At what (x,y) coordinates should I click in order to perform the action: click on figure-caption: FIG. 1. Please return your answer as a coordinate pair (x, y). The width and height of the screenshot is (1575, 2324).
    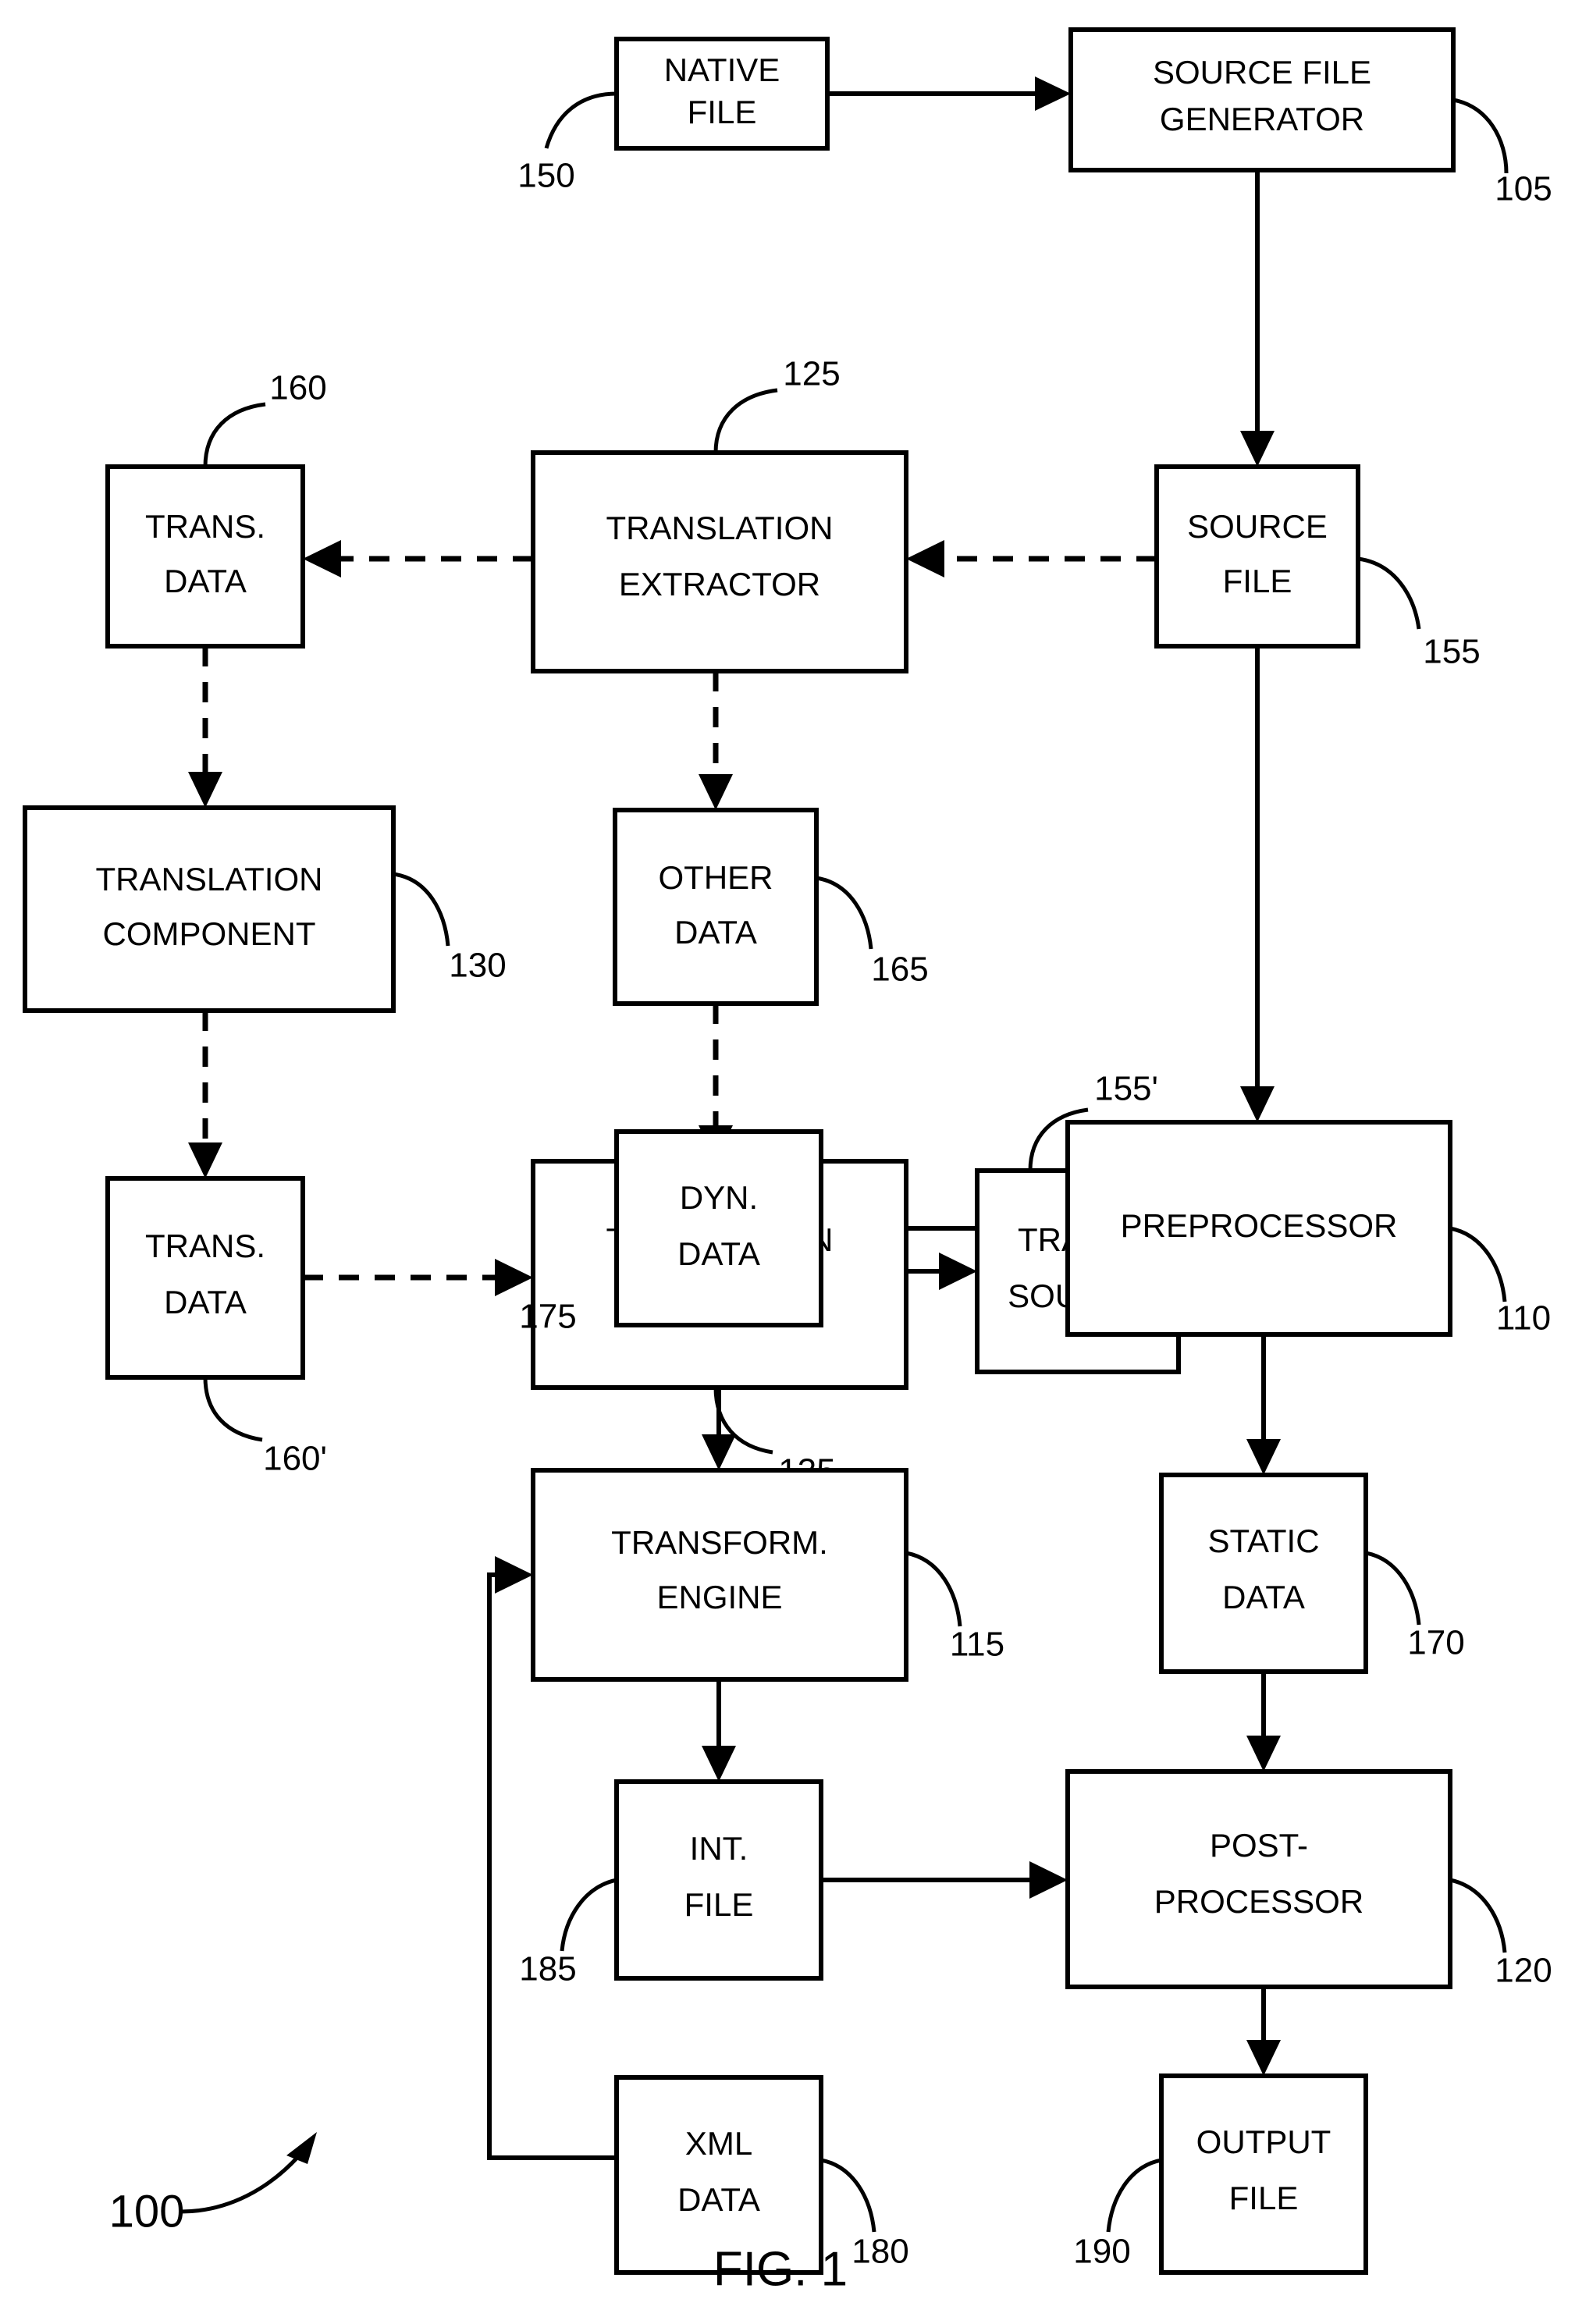
    Looking at the image, I should click on (780, 2269).